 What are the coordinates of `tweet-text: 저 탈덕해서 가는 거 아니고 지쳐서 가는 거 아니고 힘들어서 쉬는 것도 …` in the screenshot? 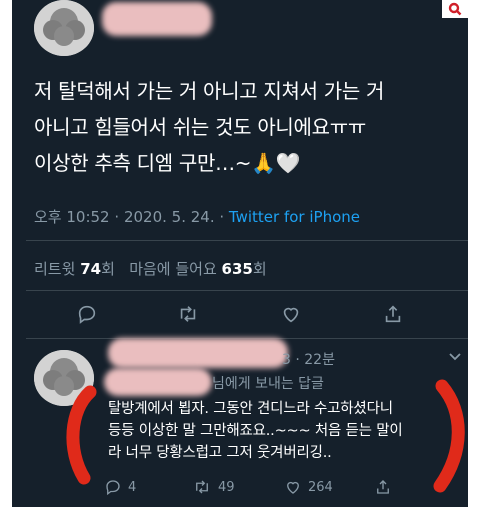 It's located at (209, 127).